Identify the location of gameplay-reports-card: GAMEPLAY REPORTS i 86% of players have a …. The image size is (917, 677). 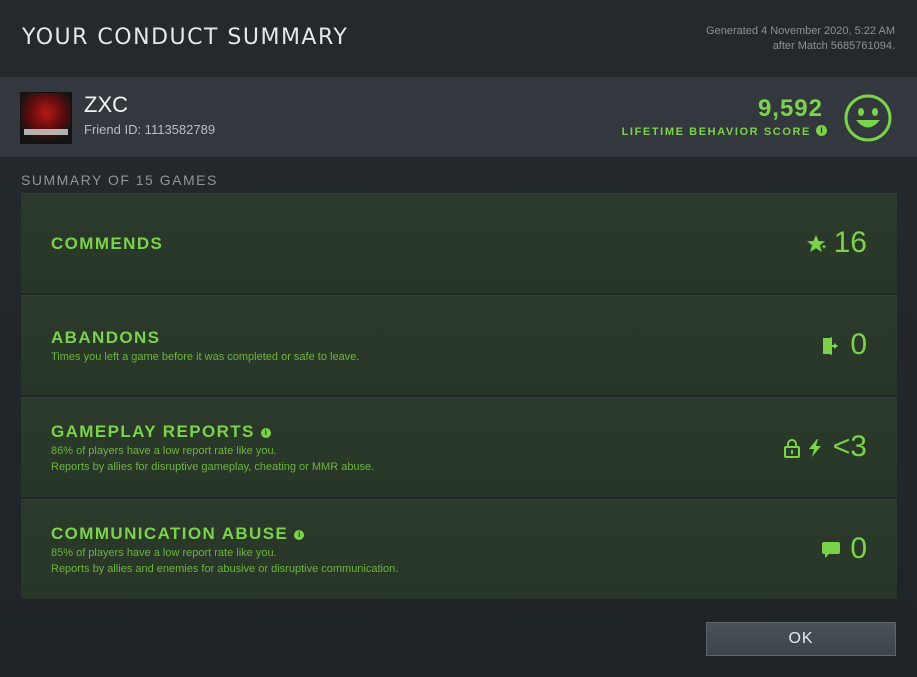
(459, 447).